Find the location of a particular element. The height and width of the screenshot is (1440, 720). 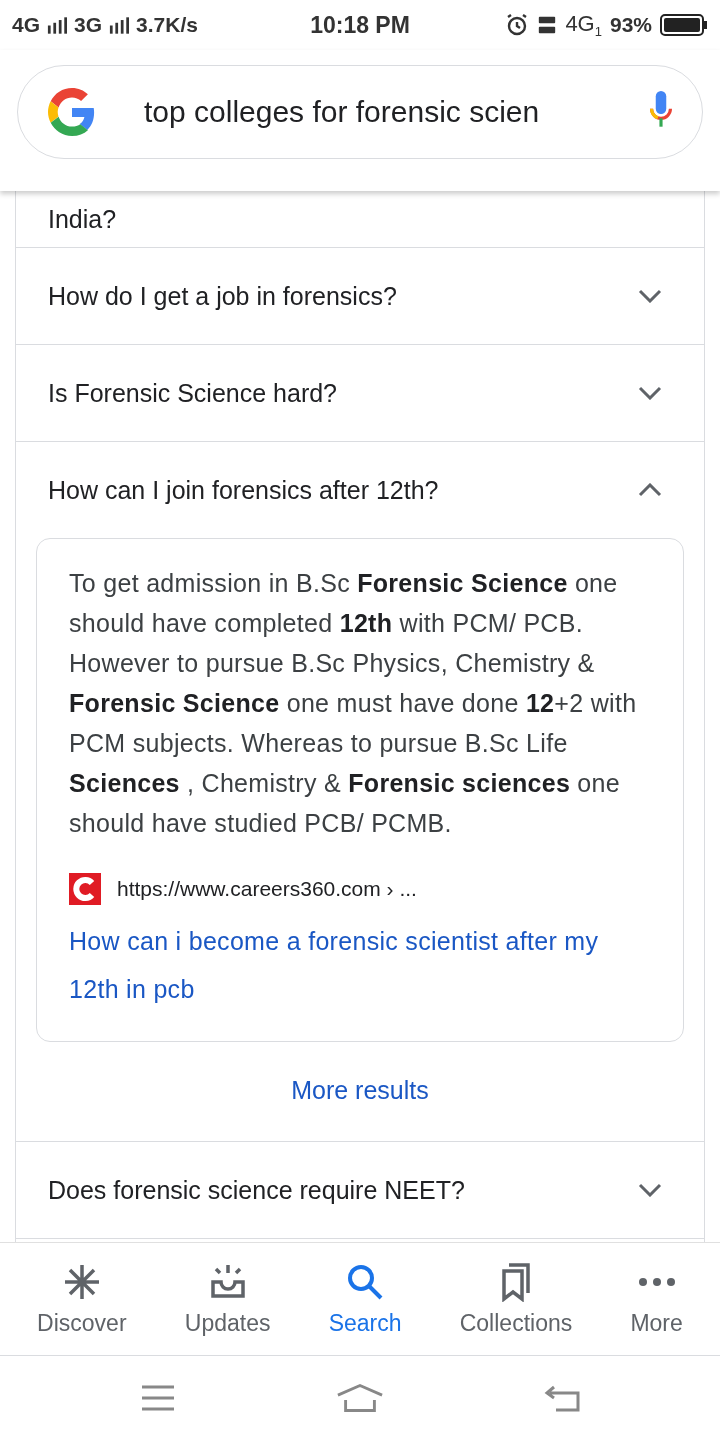

network-type: 3G is located at coordinates (88, 25).